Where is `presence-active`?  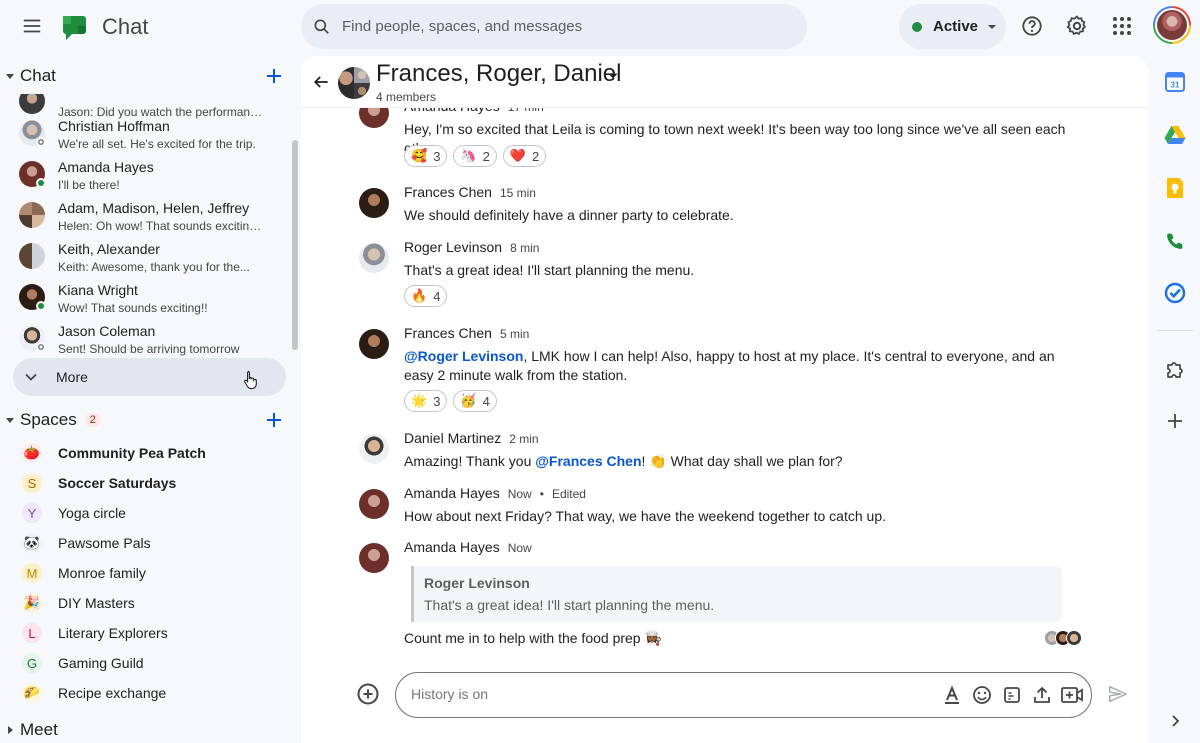 presence-active is located at coordinates (41, 306).